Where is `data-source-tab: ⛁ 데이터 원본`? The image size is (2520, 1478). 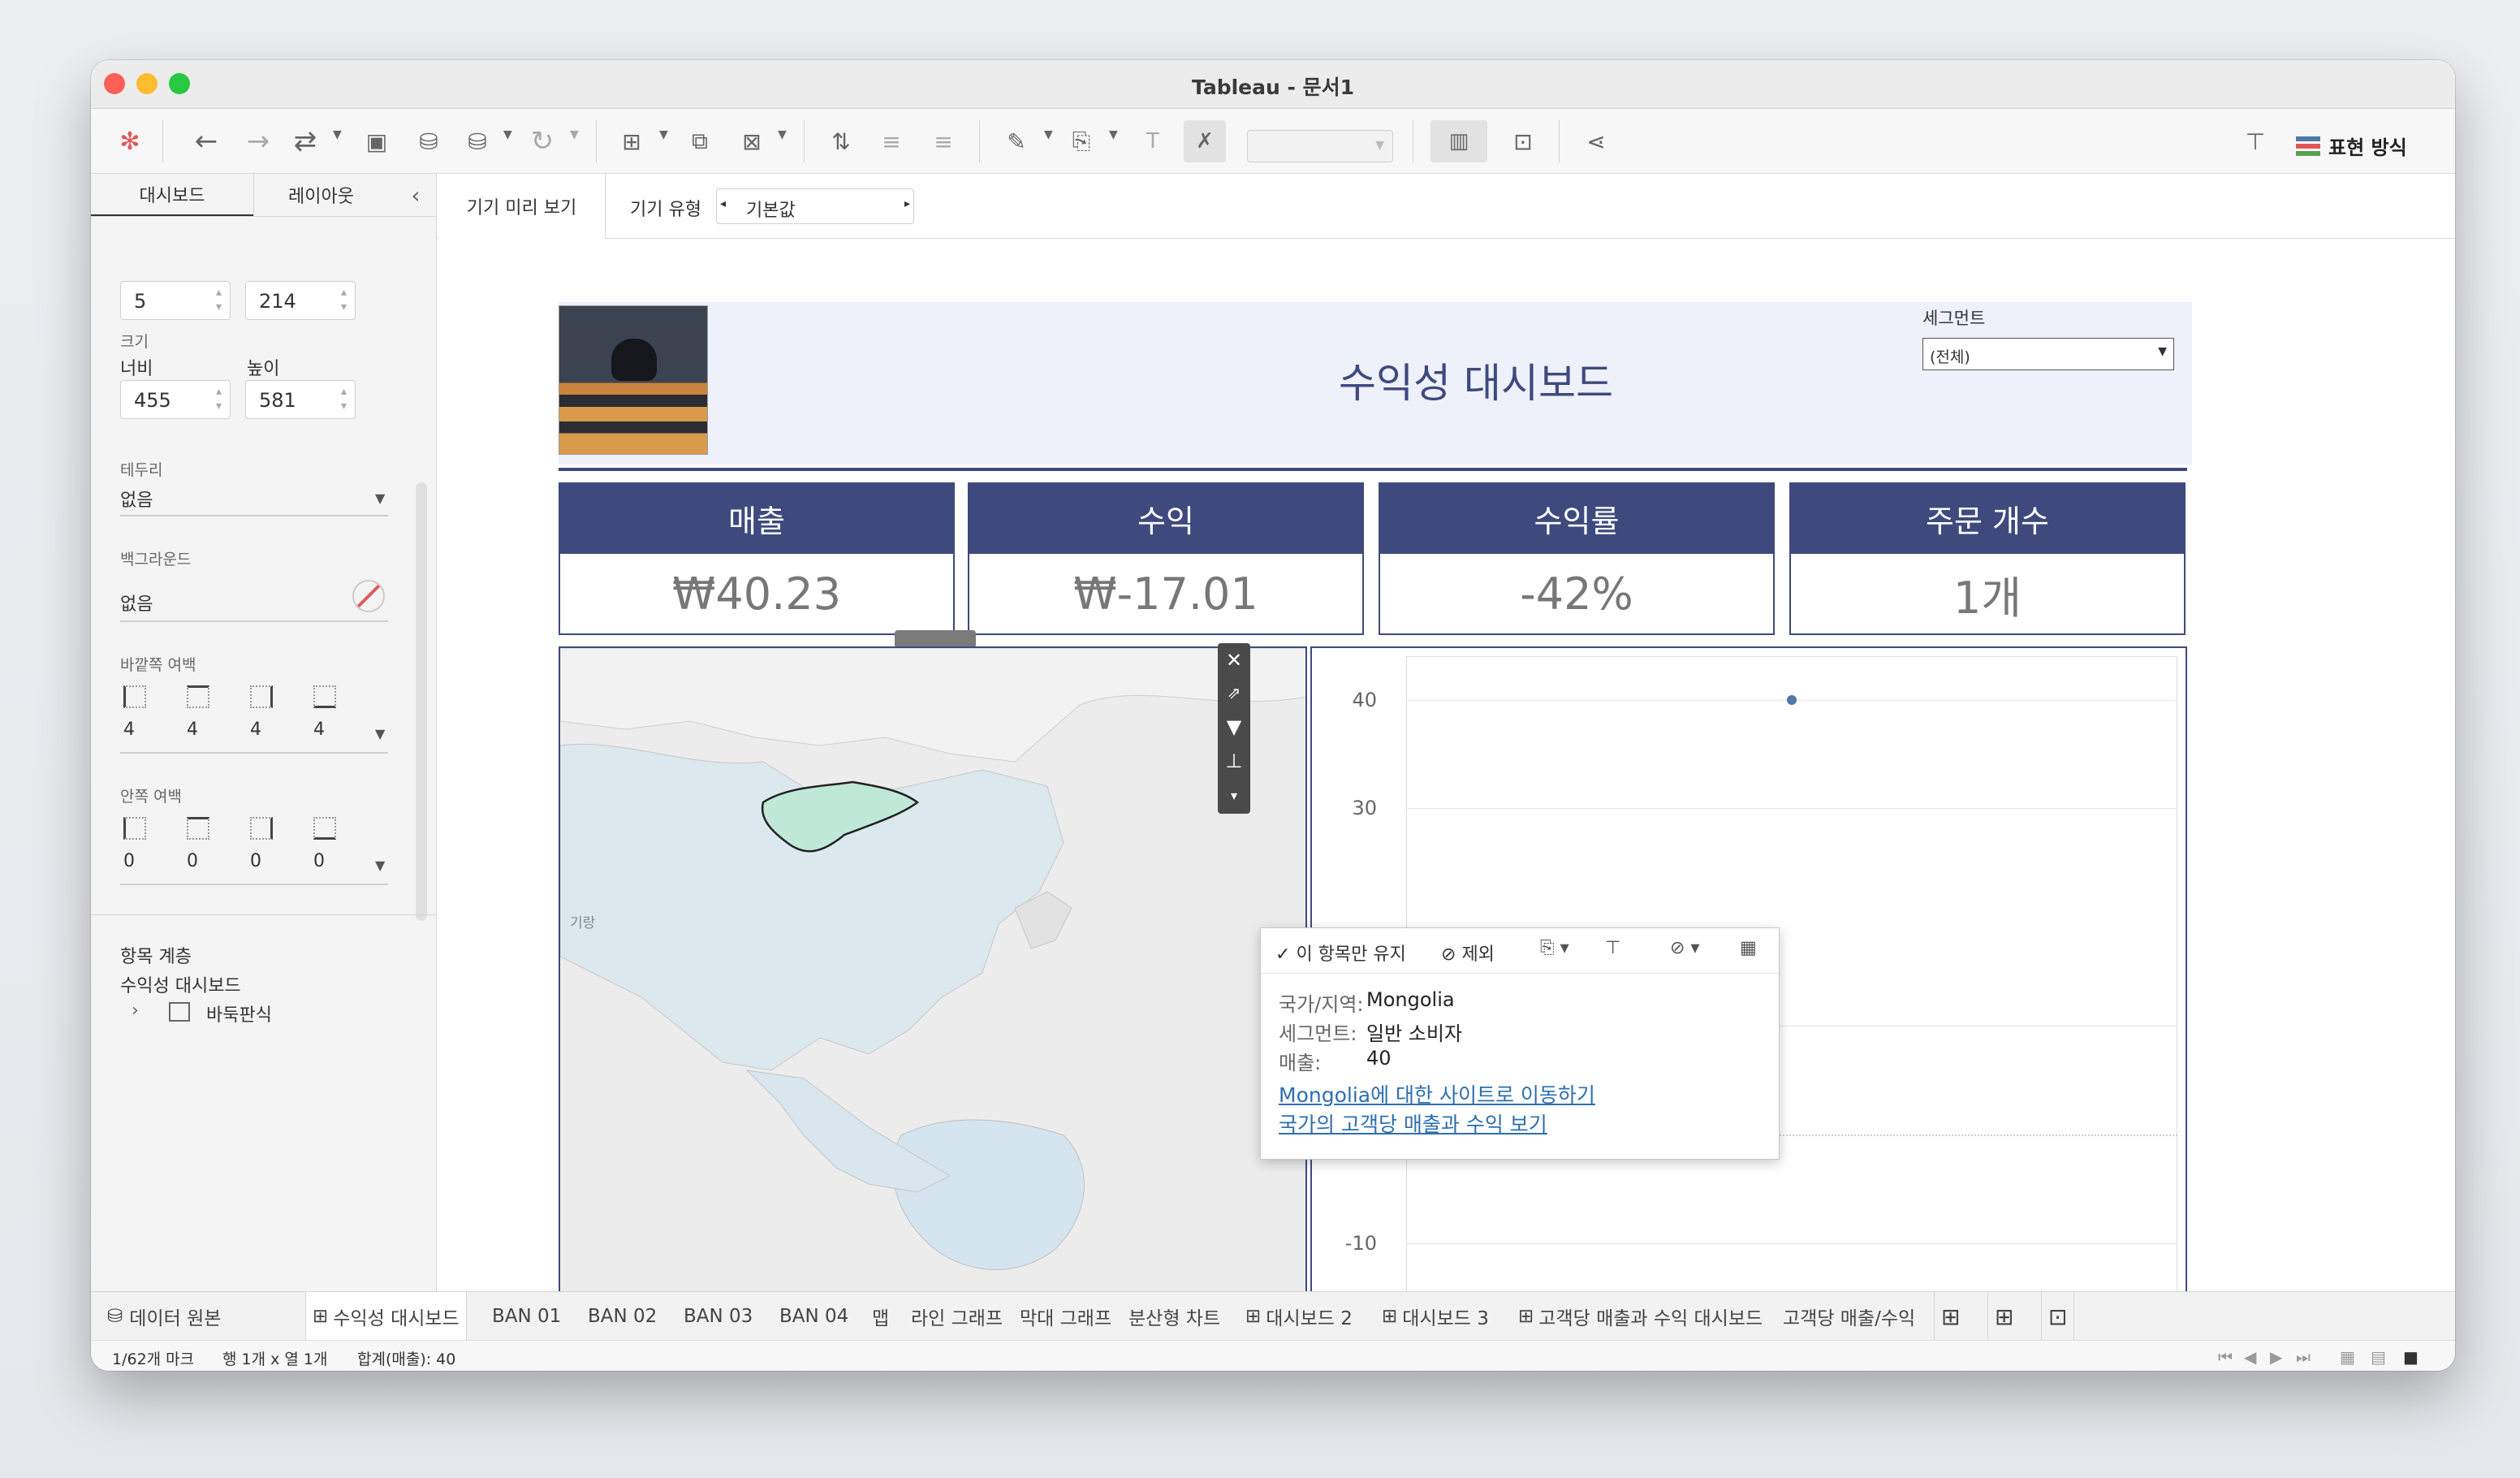 data-source-tab: ⛁ 데이터 원본 is located at coordinates (164, 1316).